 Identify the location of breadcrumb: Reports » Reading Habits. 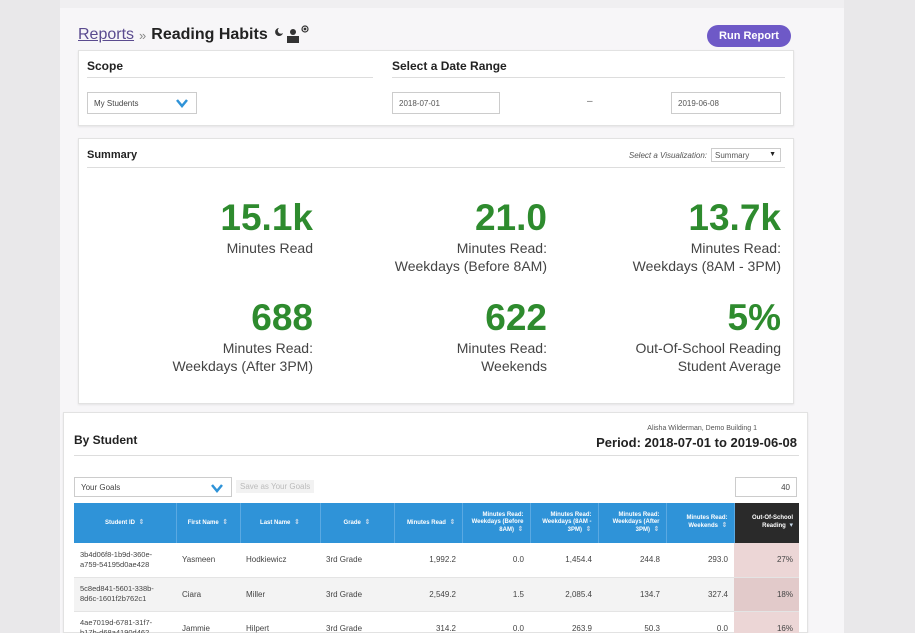
(194, 35).